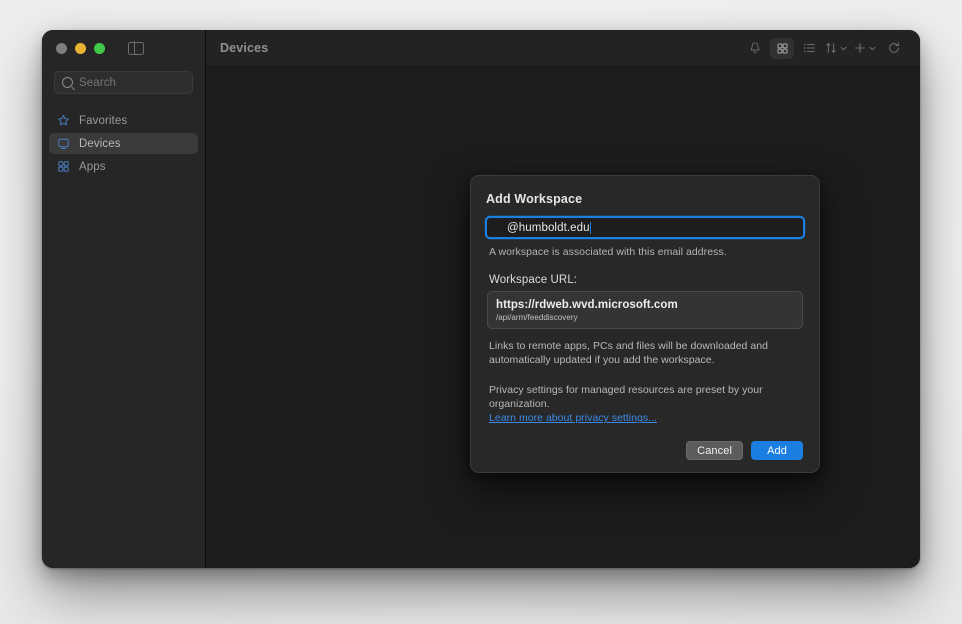 This screenshot has width=962, height=624. I want to click on grid-apps-icon, so click(63, 166).